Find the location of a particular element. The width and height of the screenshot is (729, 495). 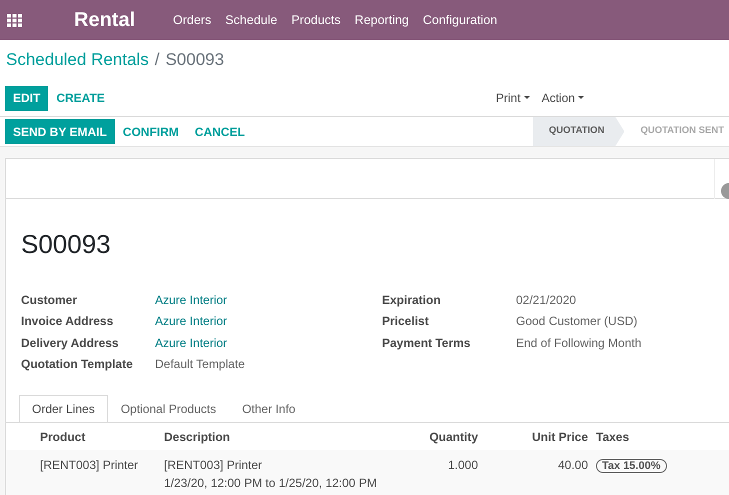

breadcrumb-current: S00093 is located at coordinates (194, 60).